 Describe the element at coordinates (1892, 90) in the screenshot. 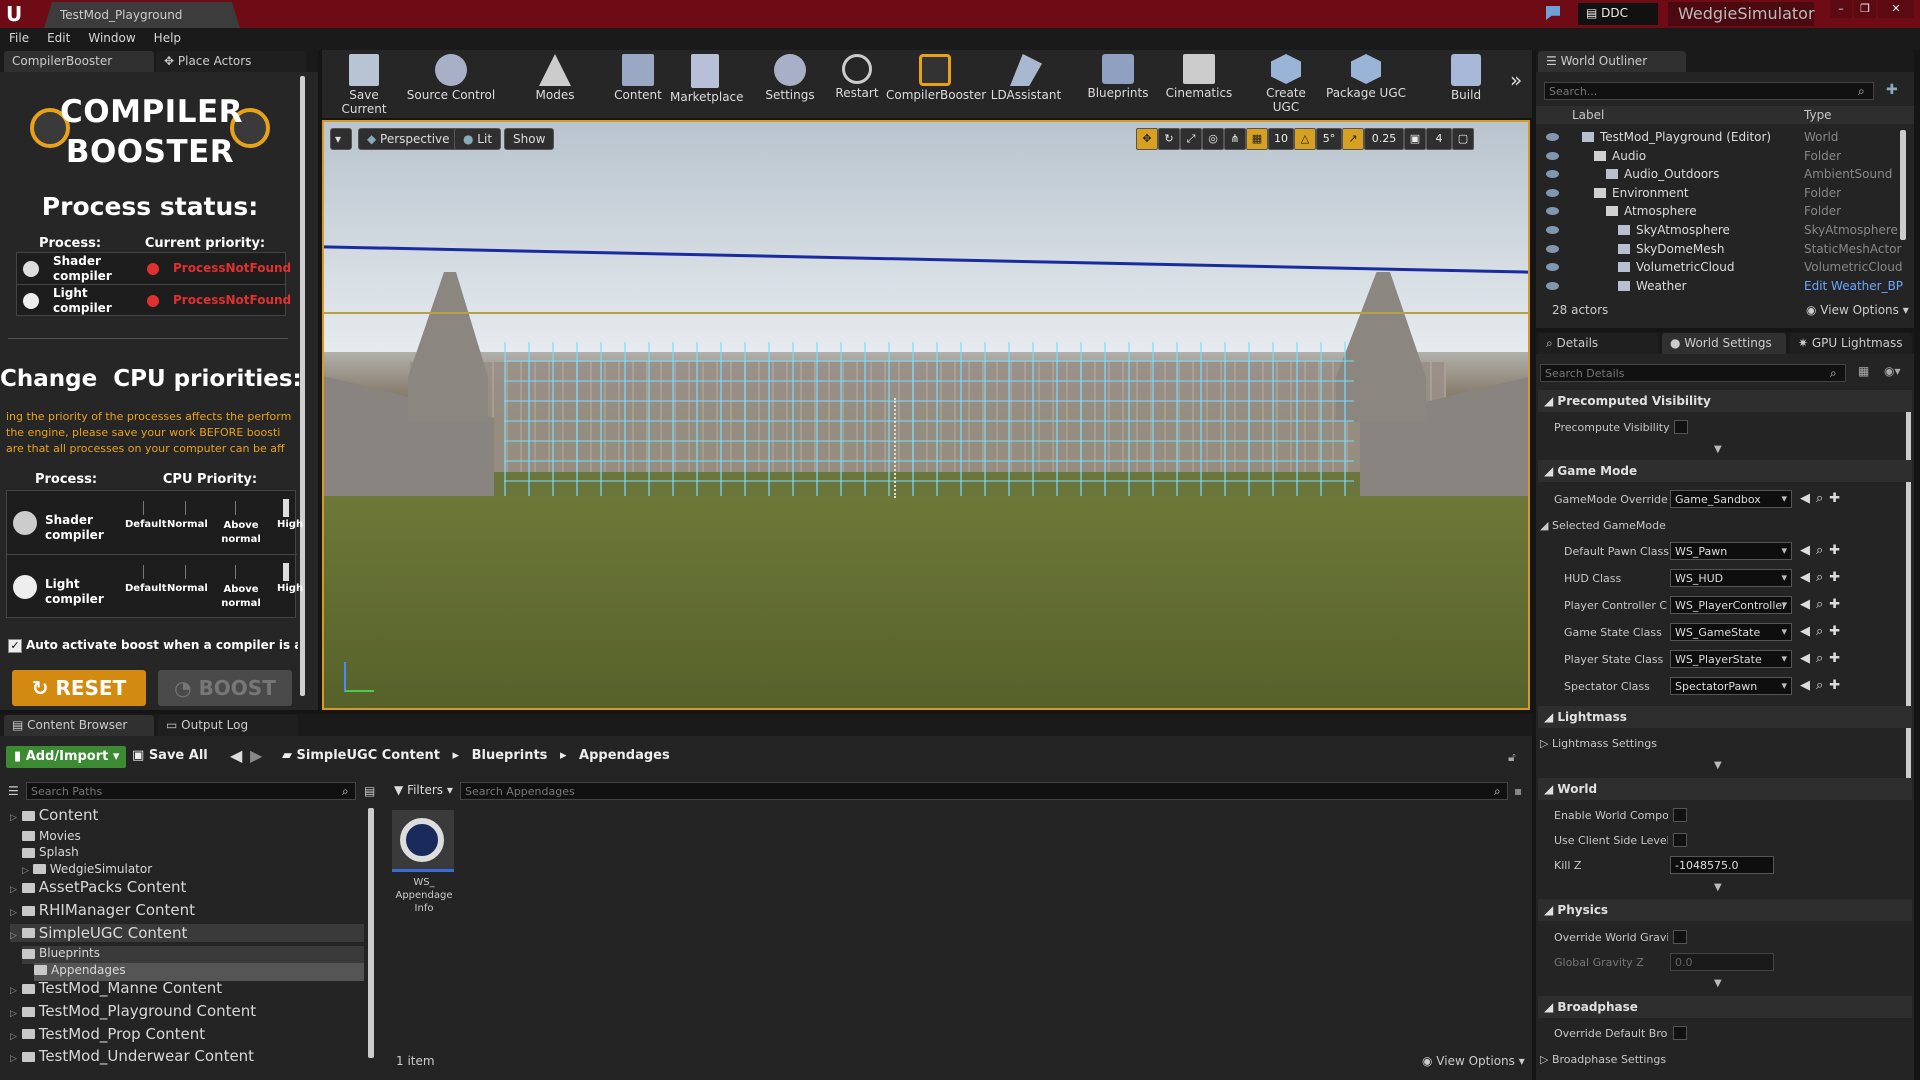

I see `add-actor-icon: ✚` at that location.